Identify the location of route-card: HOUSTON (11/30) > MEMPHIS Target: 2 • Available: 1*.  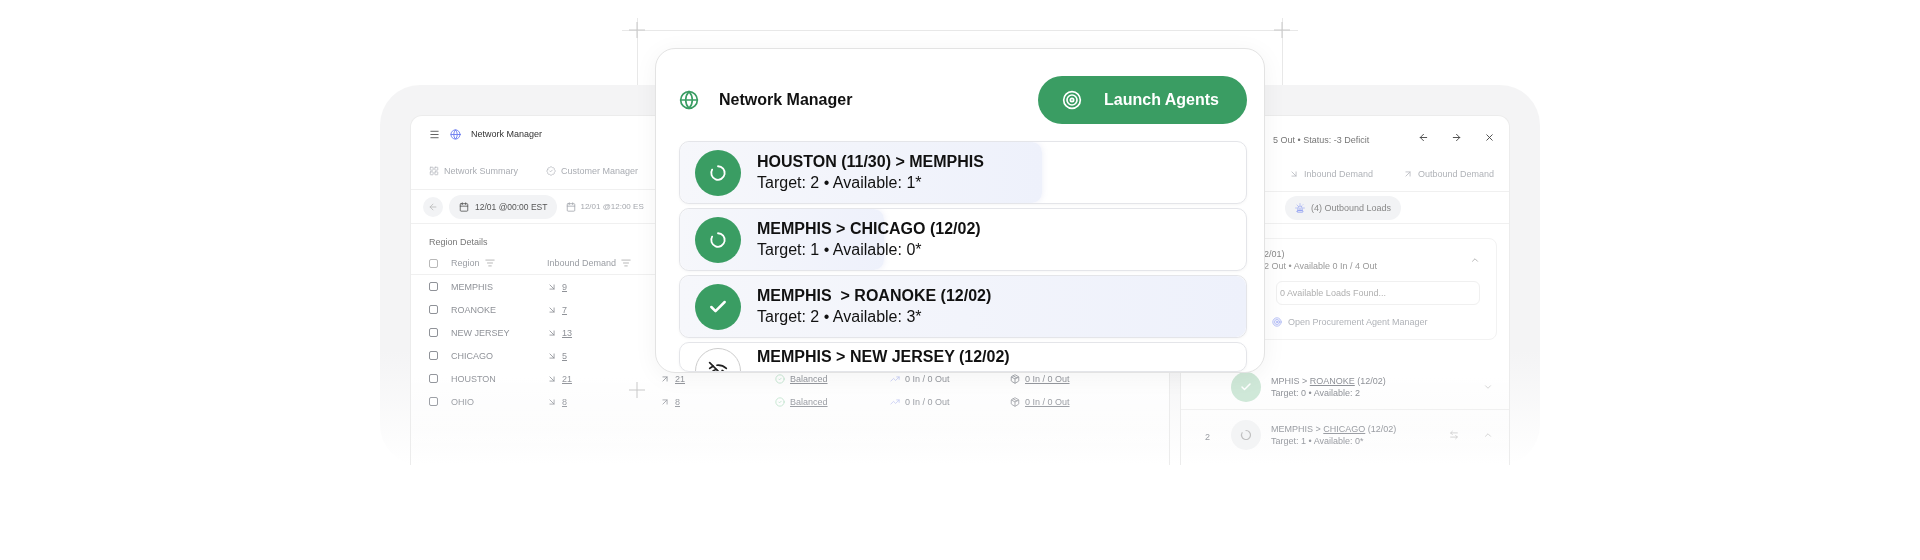
(963, 172).